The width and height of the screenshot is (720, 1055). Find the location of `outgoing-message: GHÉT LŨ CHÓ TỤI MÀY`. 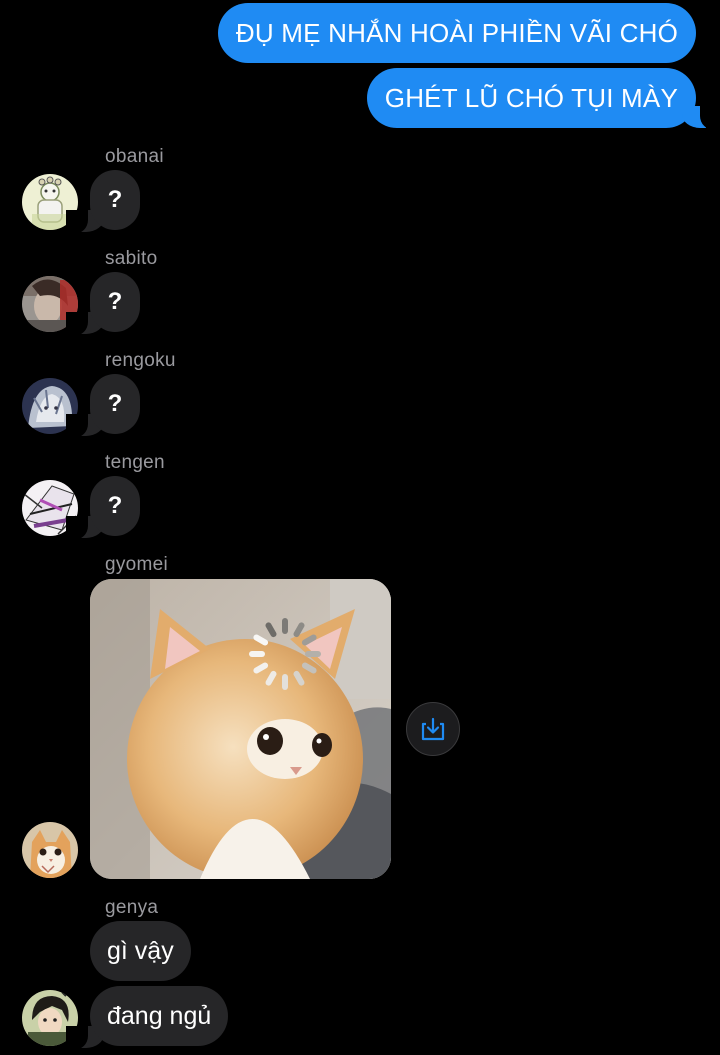

outgoing-message: GHÉT LŨ CHÓ TỤI MÀY is located at coordinates (531, 98).